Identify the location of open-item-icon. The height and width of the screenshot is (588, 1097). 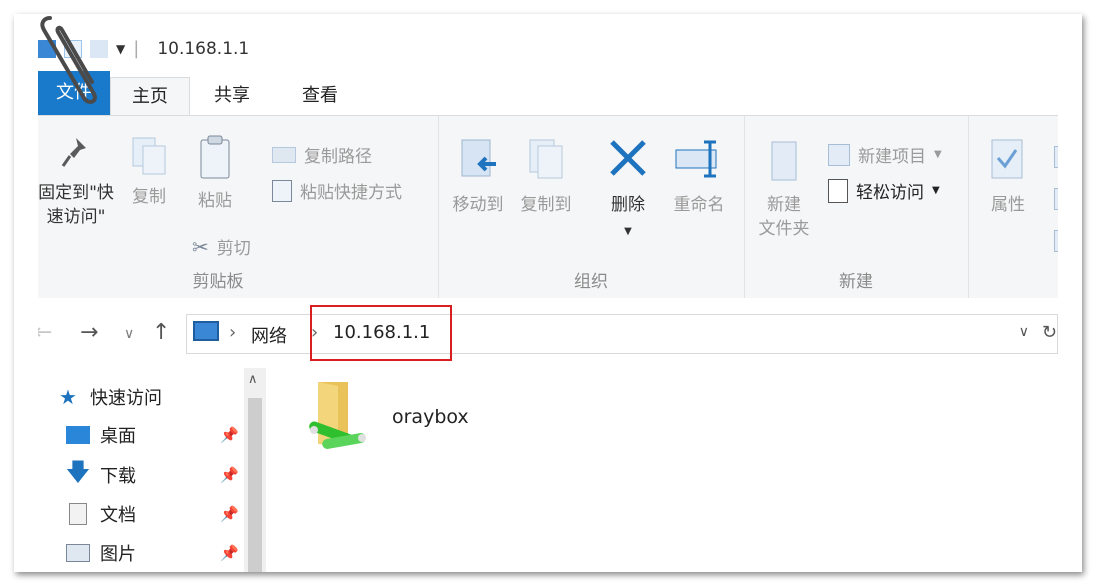
(1056, 157).